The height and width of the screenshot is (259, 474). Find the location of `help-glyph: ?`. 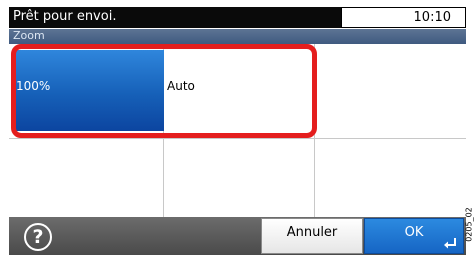

help-glyph: ? is located at coordinates (38, 237).